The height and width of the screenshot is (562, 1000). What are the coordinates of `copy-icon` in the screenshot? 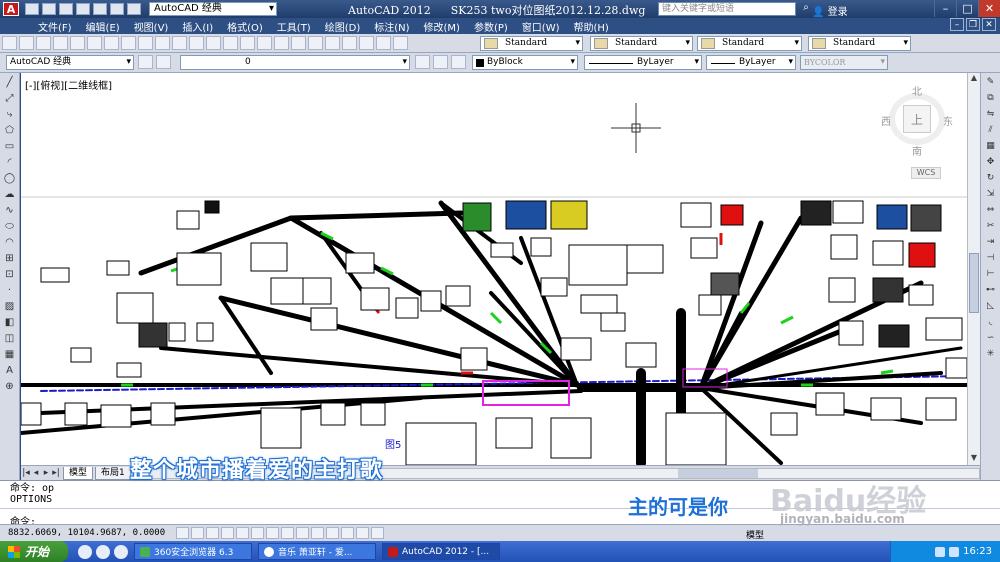 It's located at (128, 43).